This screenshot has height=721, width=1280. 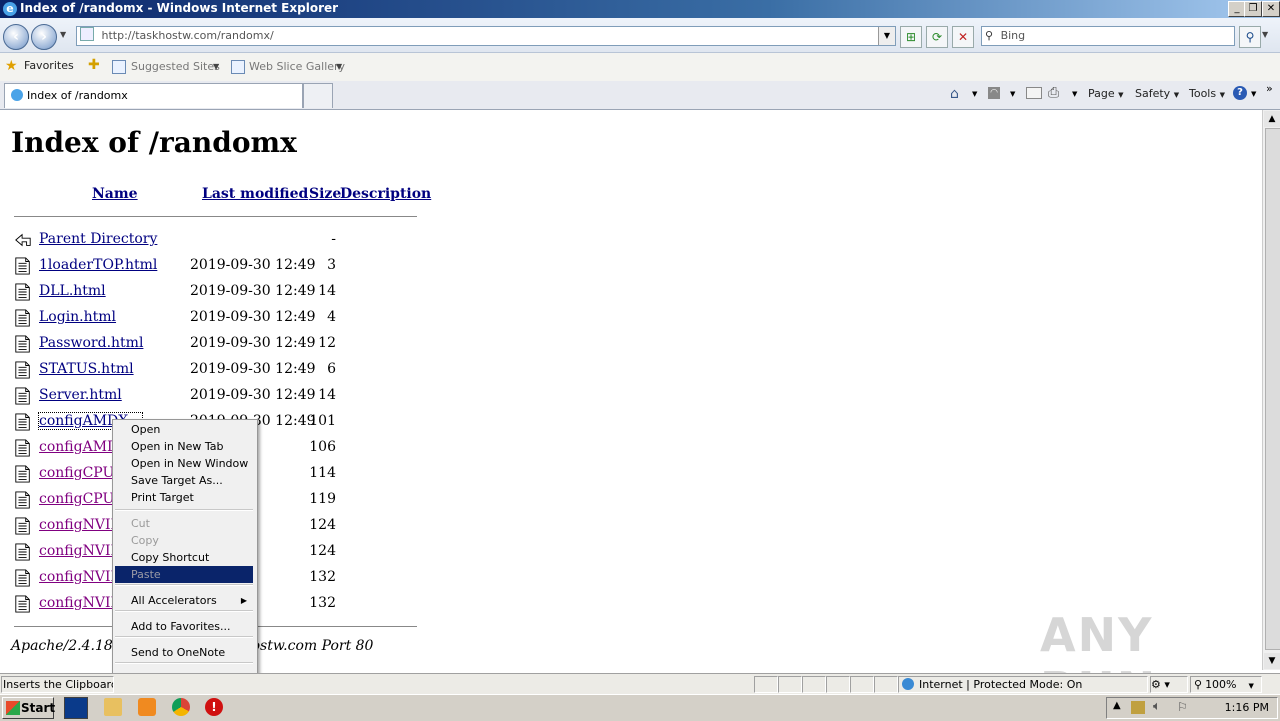 What do you see at coordinates (954, 94) in the screenshot?
I see `home-icon: ⌂` at bounding box center [954, 94].